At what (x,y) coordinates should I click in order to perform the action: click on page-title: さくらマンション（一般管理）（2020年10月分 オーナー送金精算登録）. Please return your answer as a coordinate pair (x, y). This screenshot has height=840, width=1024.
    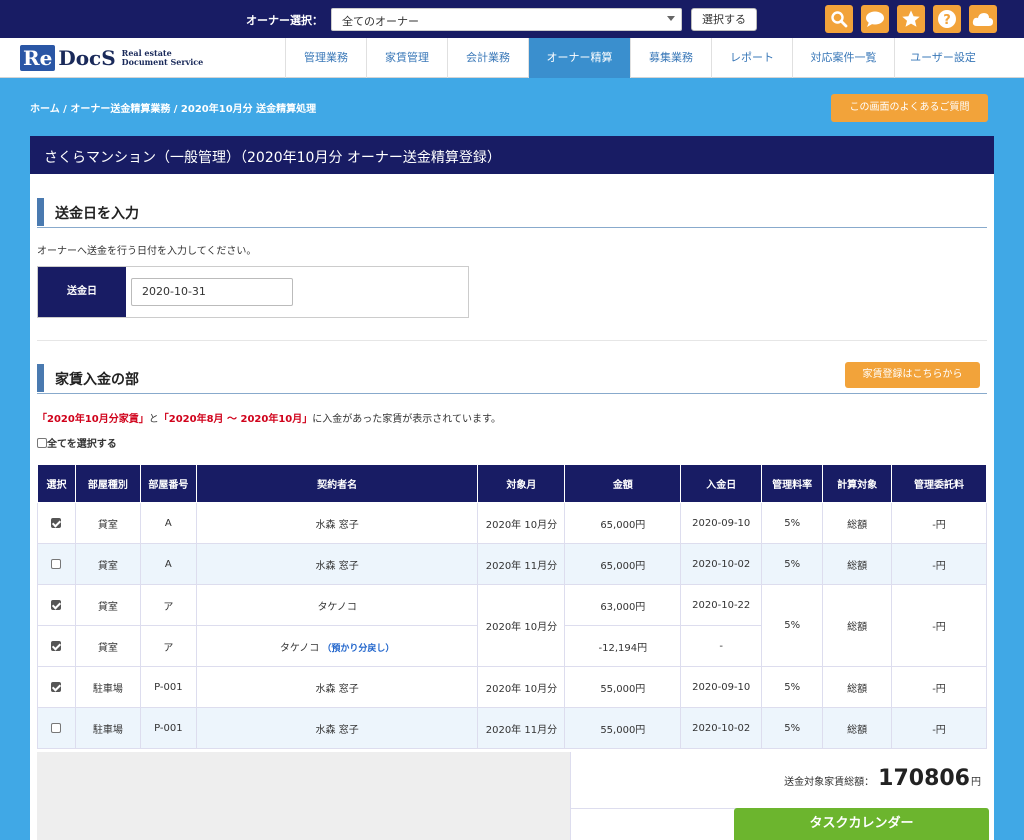
    Looking at the image, I should click on (512, 155).